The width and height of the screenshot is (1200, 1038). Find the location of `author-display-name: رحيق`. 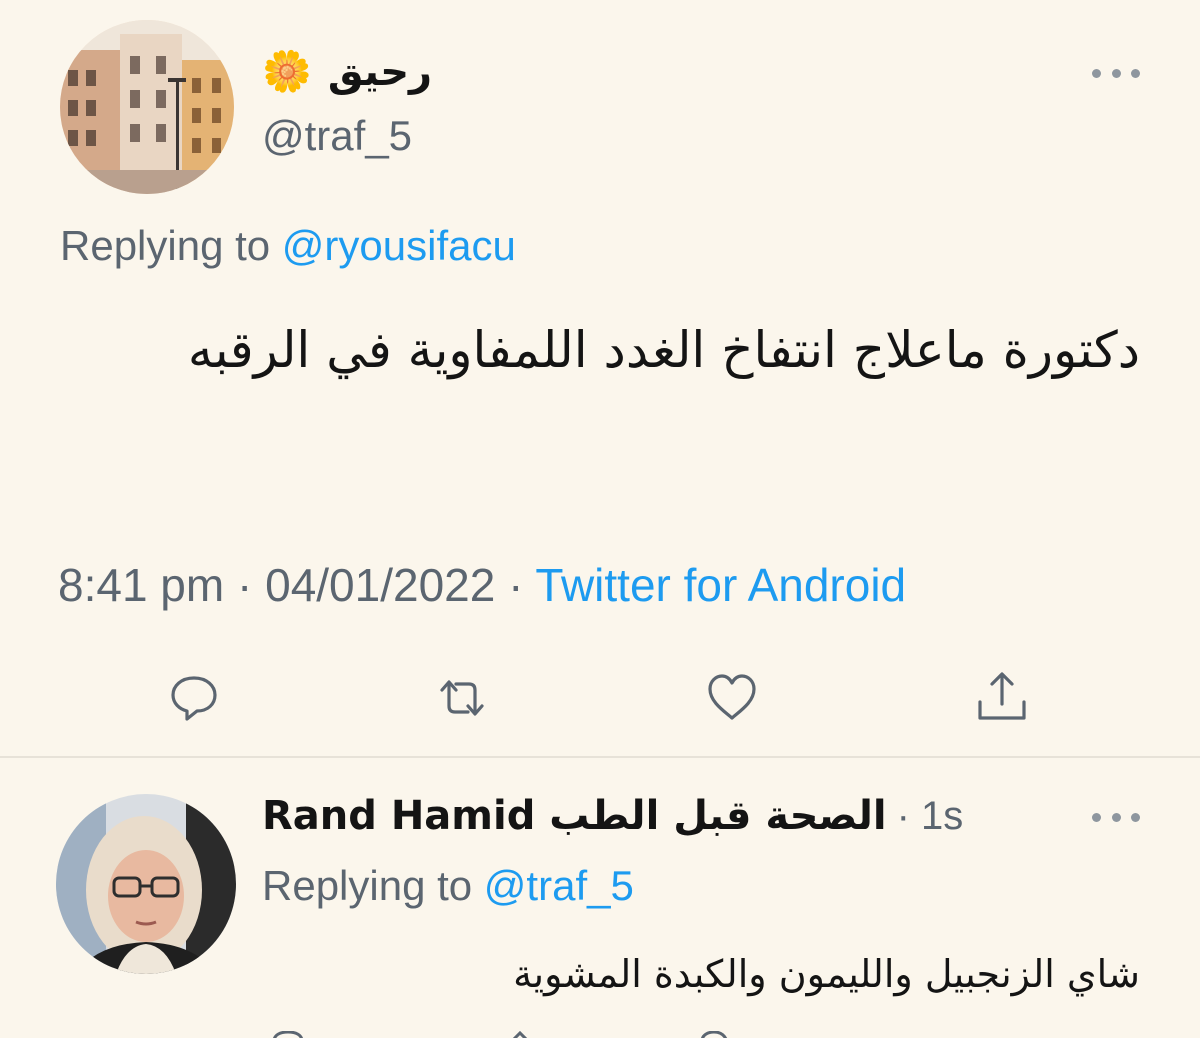

author-display-name: رحيق is located at coordinates (380, 72).